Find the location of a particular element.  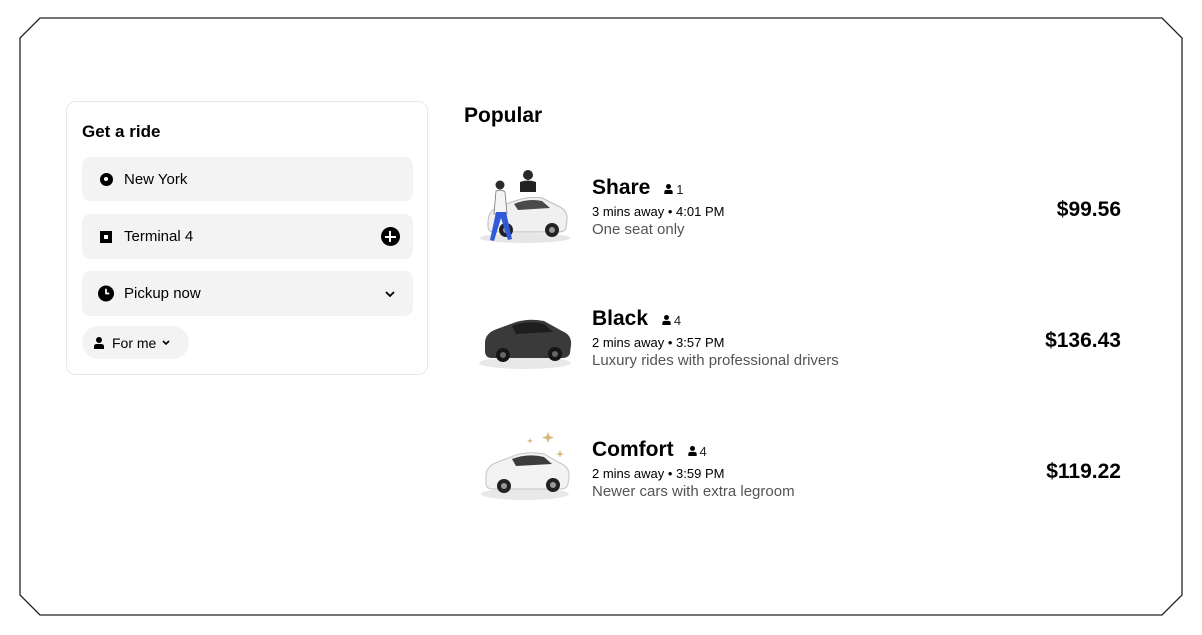

dropoff-location-field: Terminal 4 is located at coordinates (247, 236).